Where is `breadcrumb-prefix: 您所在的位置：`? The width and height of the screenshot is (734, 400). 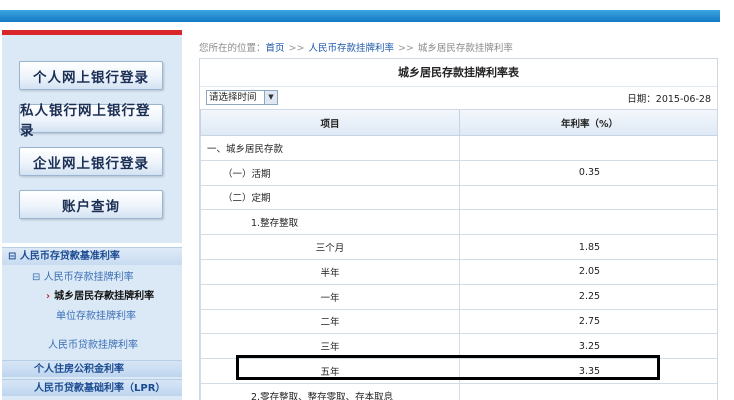
breadcrumb-prefix: 您所在的位置： is located at coordinates (232, 48).